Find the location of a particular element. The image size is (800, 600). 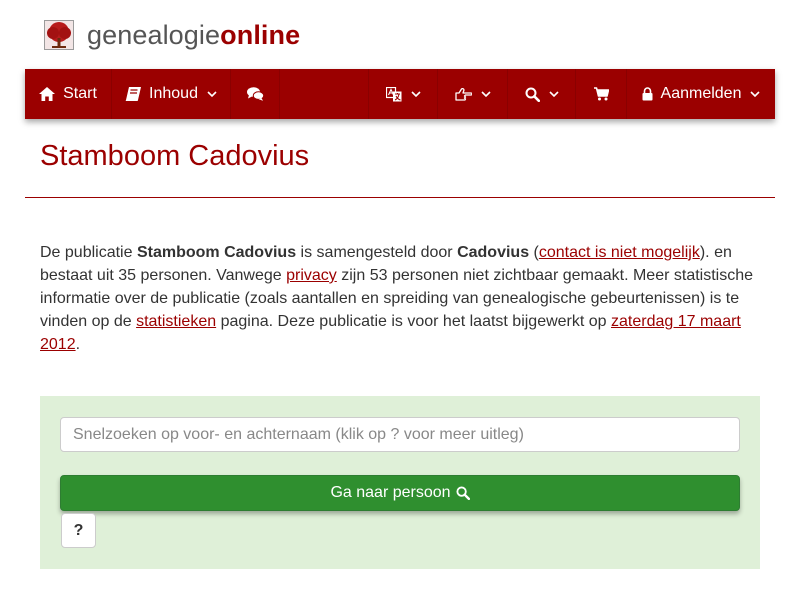

title-divider is located at coordinates (400, 197).